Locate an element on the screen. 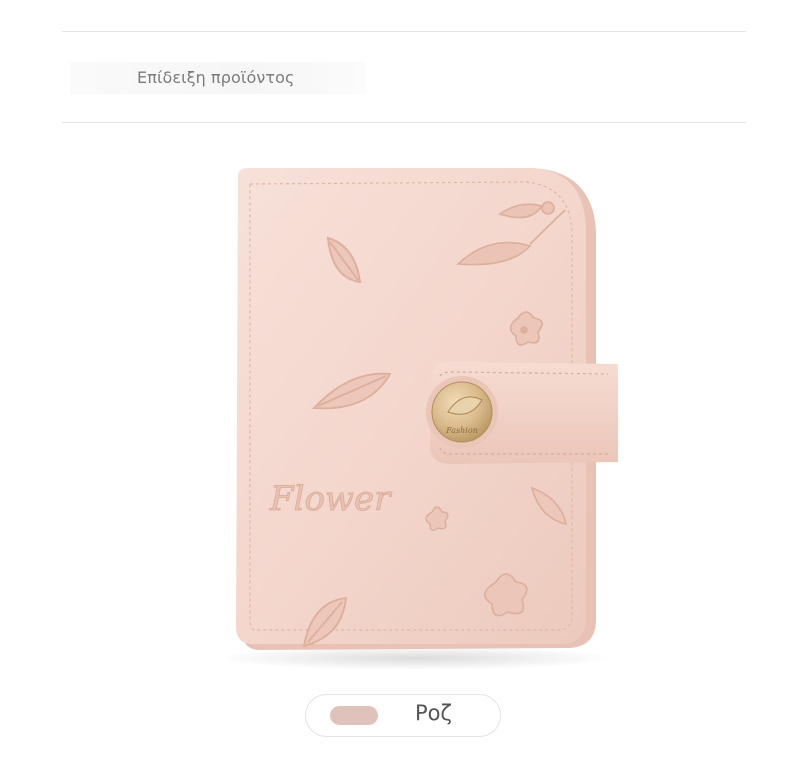  color-option-label: Ροζ is located at coordinates (433, 713).